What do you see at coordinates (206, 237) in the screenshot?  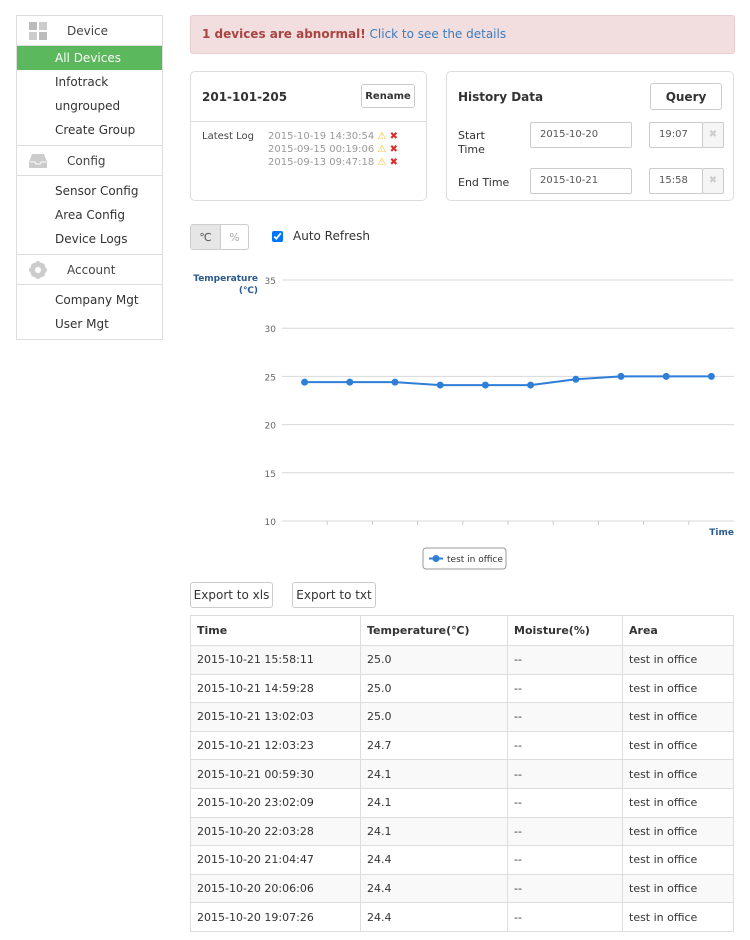 I see `celsius-button: ℃` at bounding box center [206, 237].